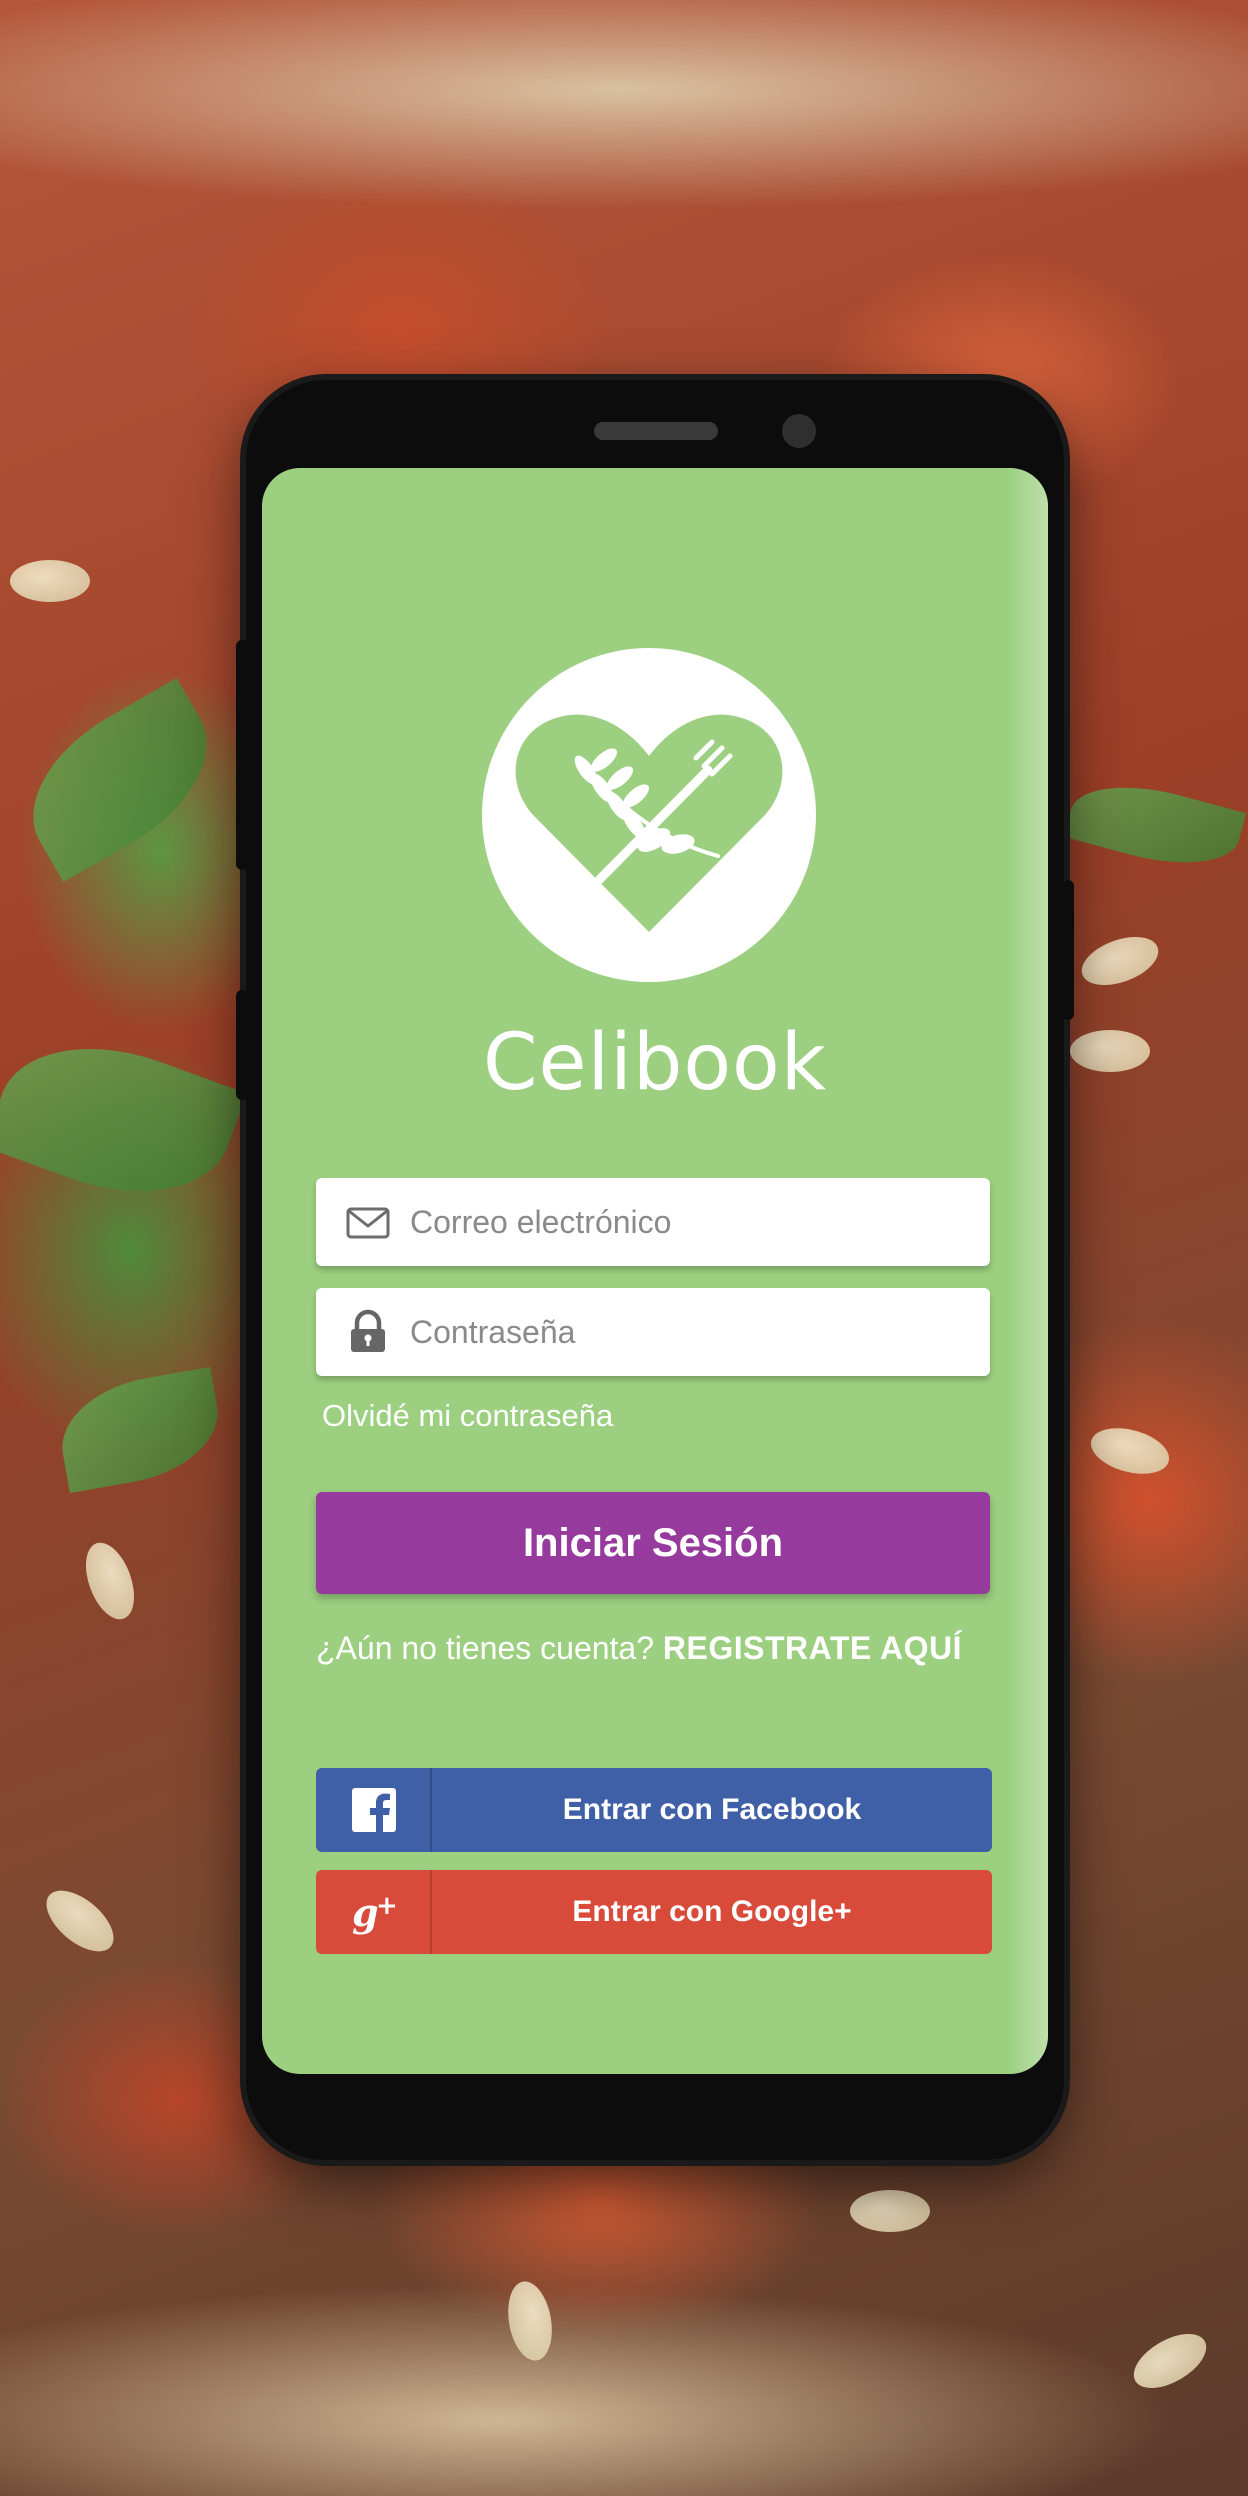 This screenshot has width=1248, height=2496. What do you see at coordinates (690, 1222) in the screenshot?
I see `email-input` at bounding box center [690, 1222].